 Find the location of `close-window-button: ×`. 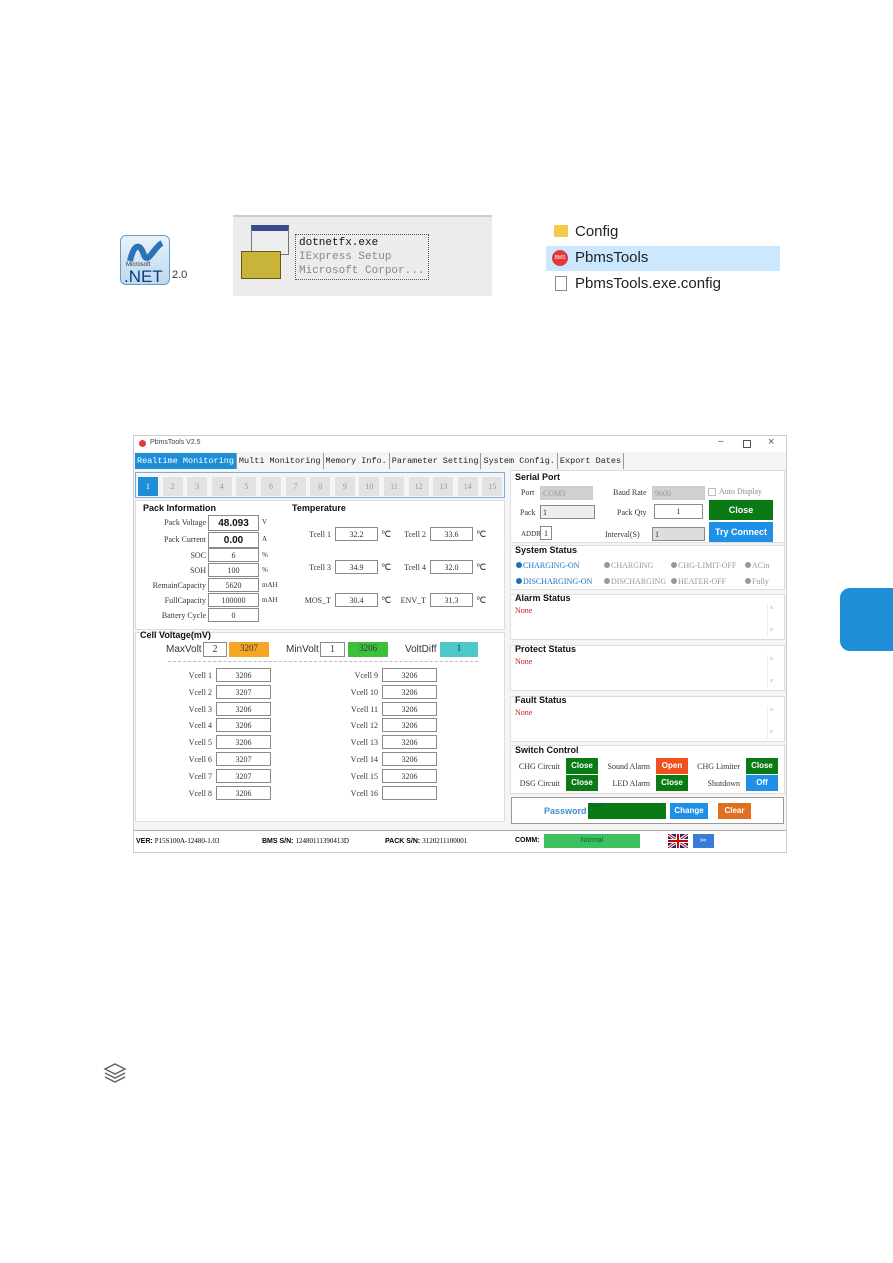

close-window-button: × is located at coordinates (771, 442).